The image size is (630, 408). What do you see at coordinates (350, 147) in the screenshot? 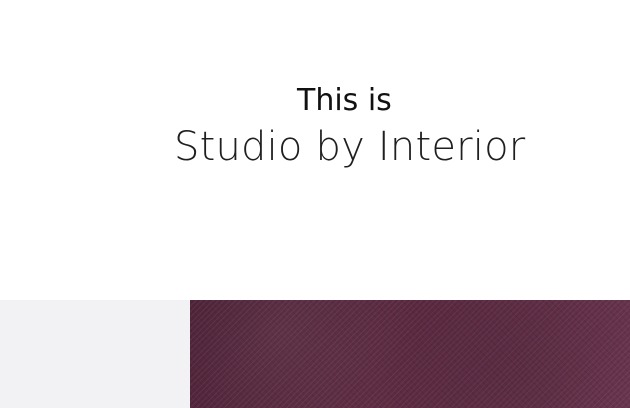
I see `hero-title: Studio by Interior` at bounding box center [350, 147].